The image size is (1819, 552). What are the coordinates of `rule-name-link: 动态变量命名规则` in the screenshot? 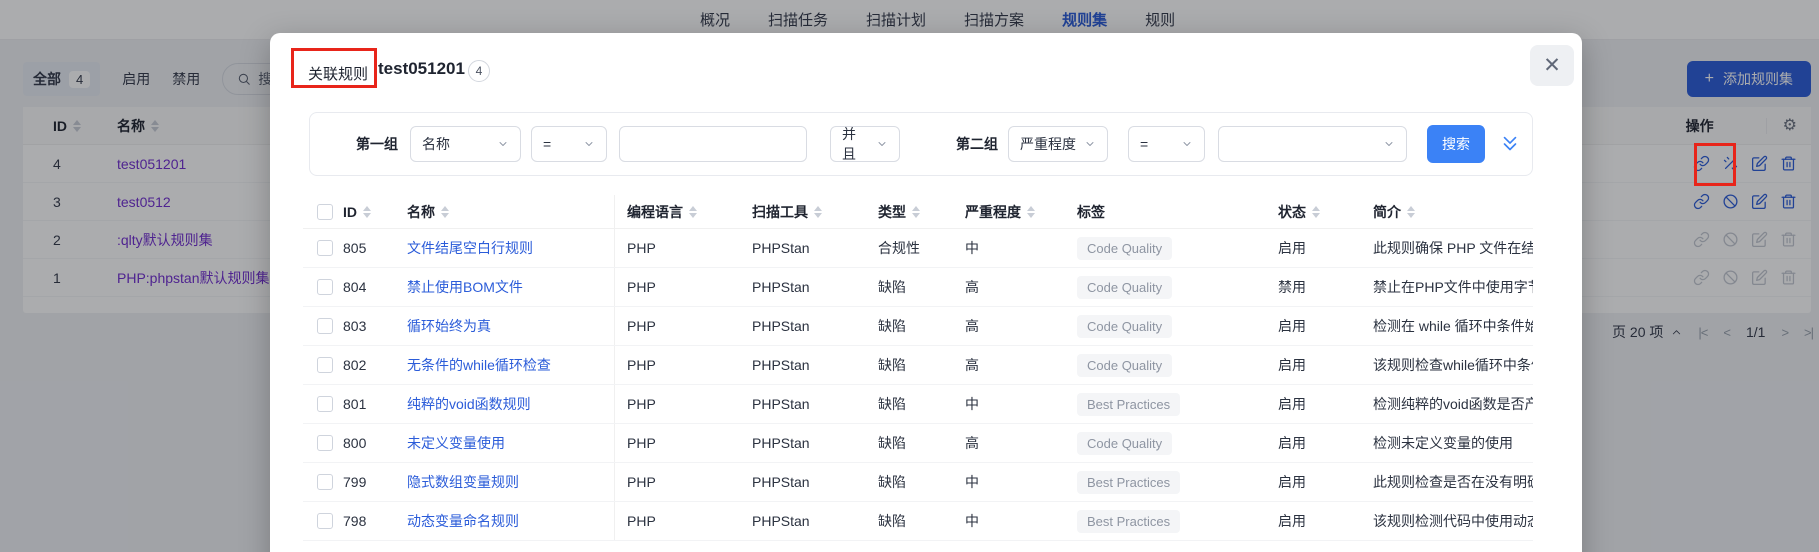 It's located at (463, 521).